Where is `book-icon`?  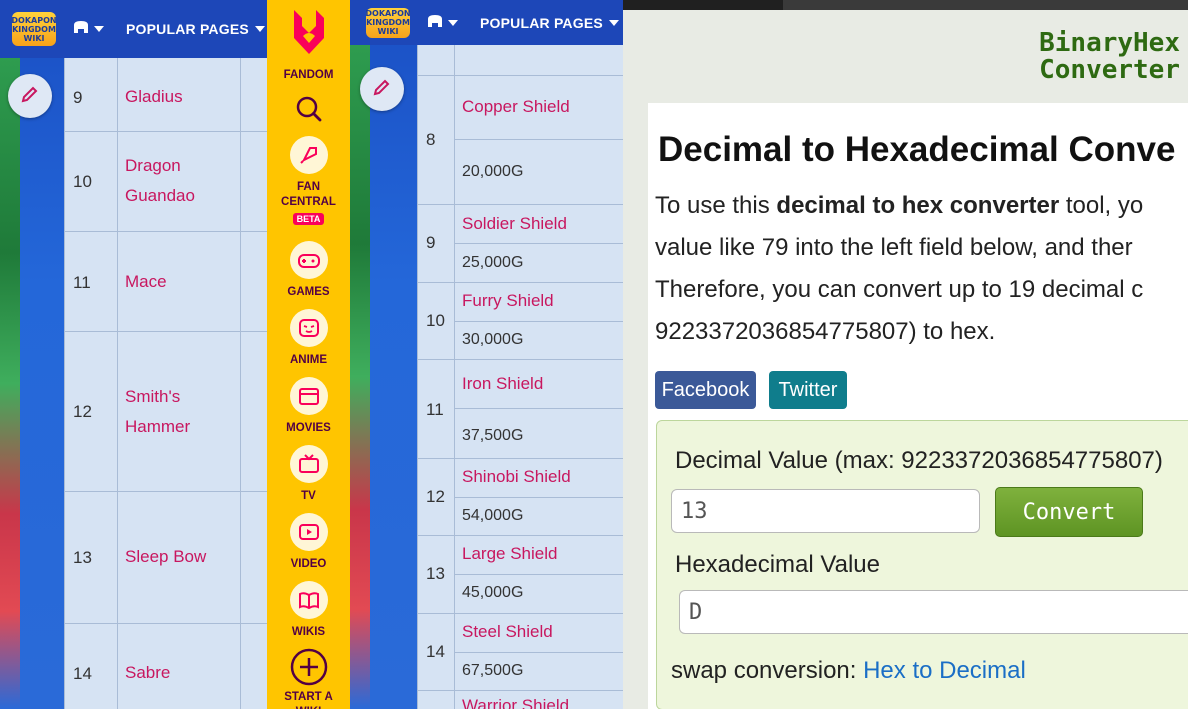
book-icon is located at coordinates (308, 600).